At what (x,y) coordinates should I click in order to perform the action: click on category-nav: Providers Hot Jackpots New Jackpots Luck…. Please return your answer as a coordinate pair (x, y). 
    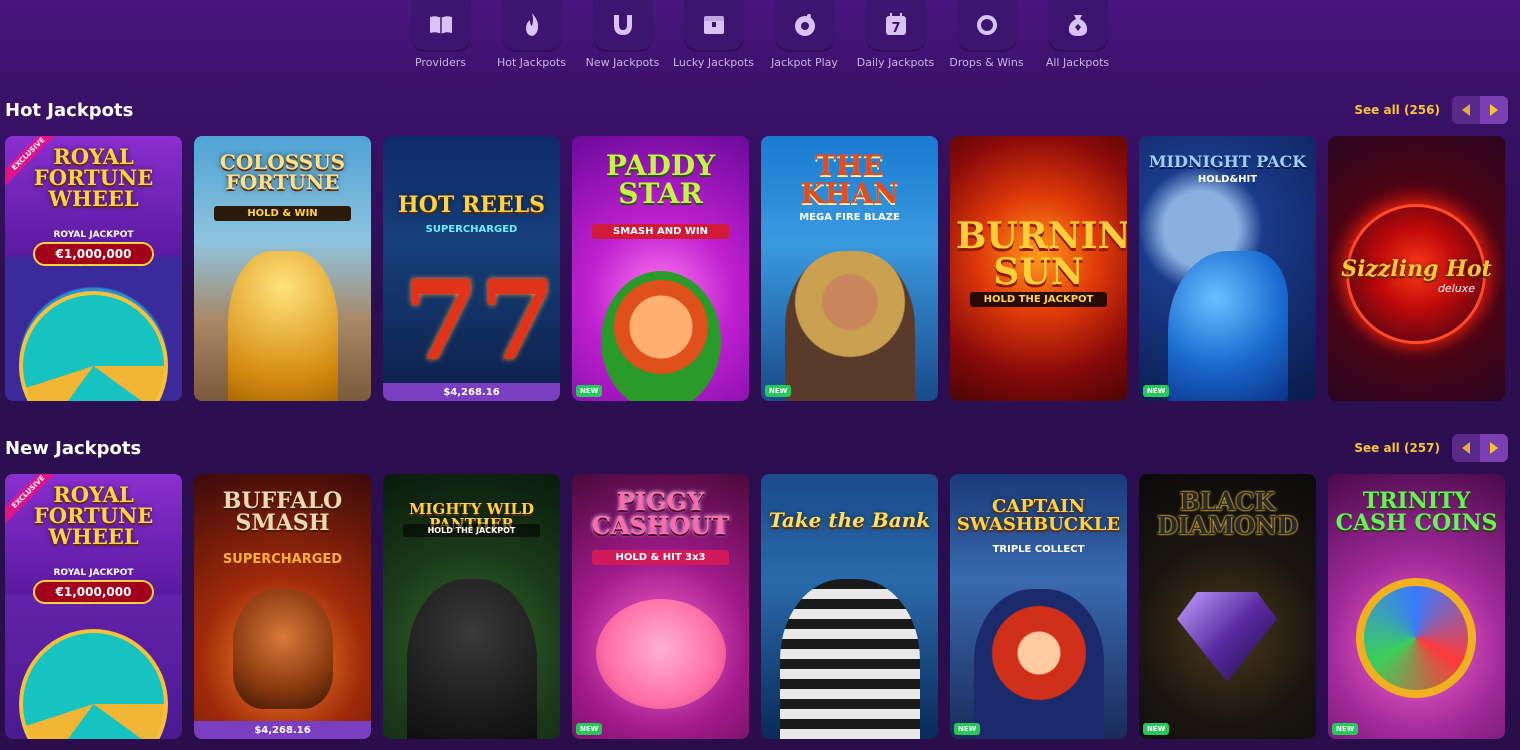
    Looking at the image, I should click on (759, 34).